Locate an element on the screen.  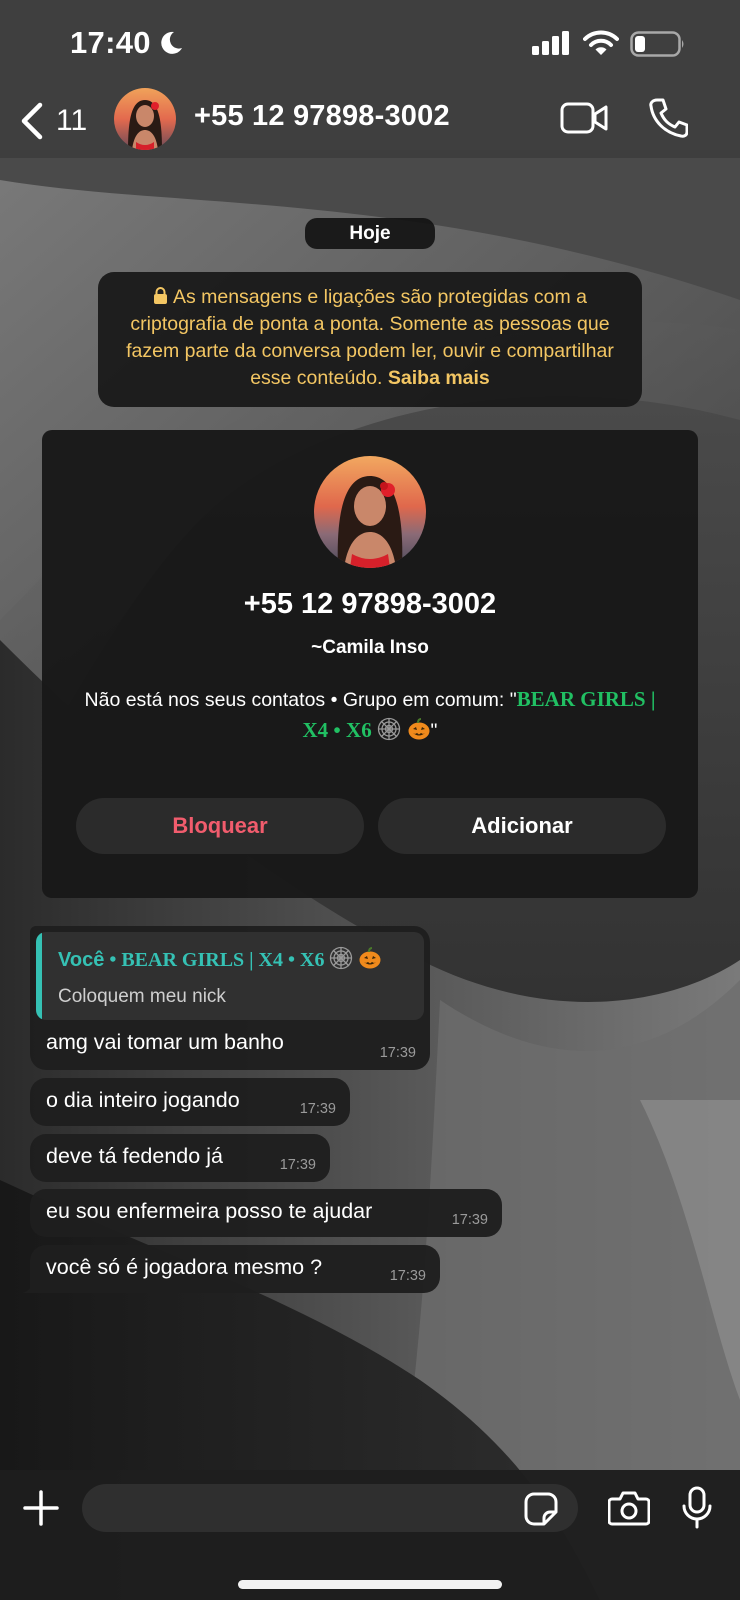
quote-group-name: BEAR GIRLS | X4 • X6 is located at coordinates (223, 960).